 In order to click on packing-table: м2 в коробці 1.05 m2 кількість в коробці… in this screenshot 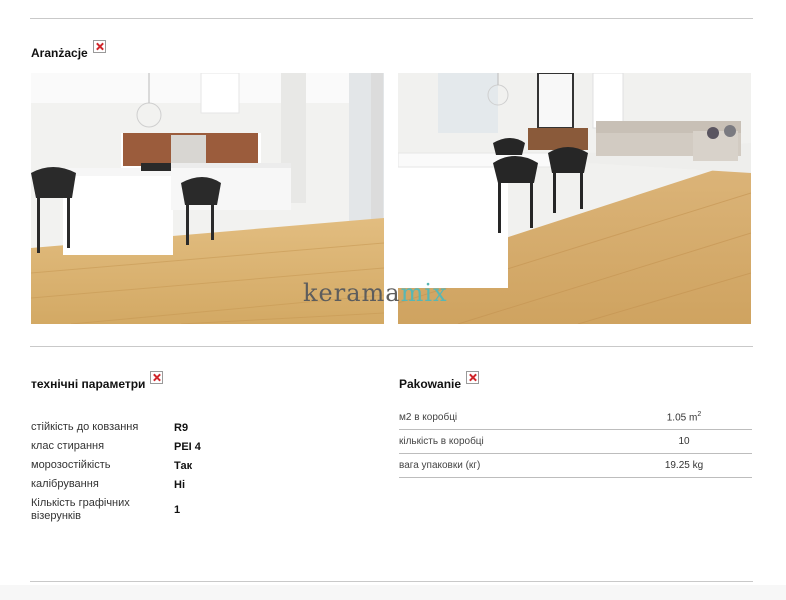, I will do `click(575, 442)`.